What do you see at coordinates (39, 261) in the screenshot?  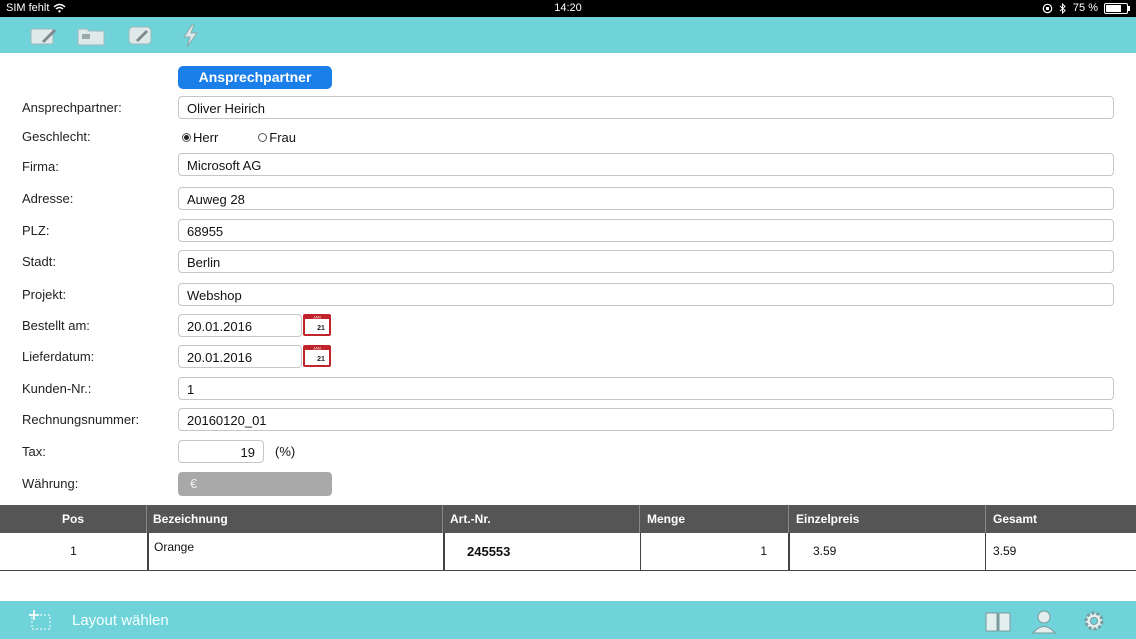 I see `city-label: Stadt:` at bounding box center [39, 261].